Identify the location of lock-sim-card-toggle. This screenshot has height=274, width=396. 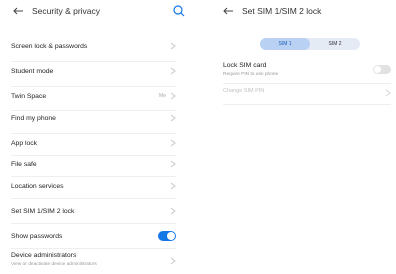
(382, 69).